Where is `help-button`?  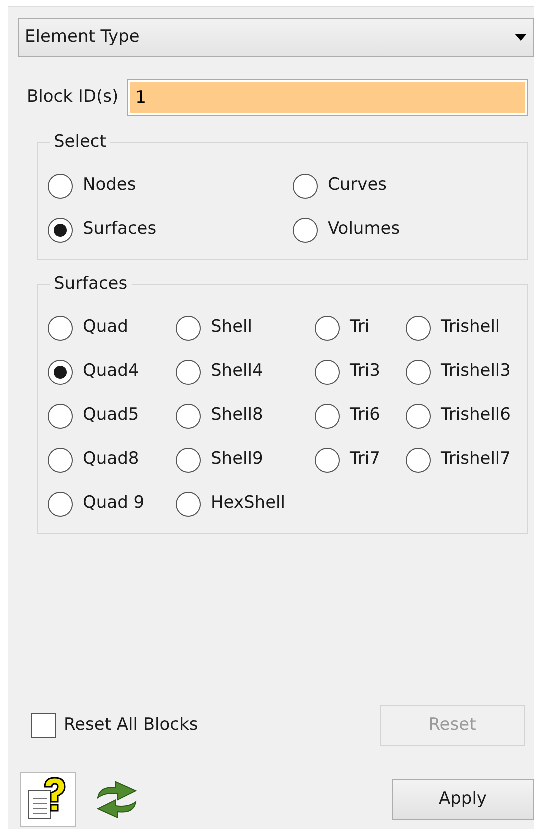 help-button is located at coordinates (48, 799).